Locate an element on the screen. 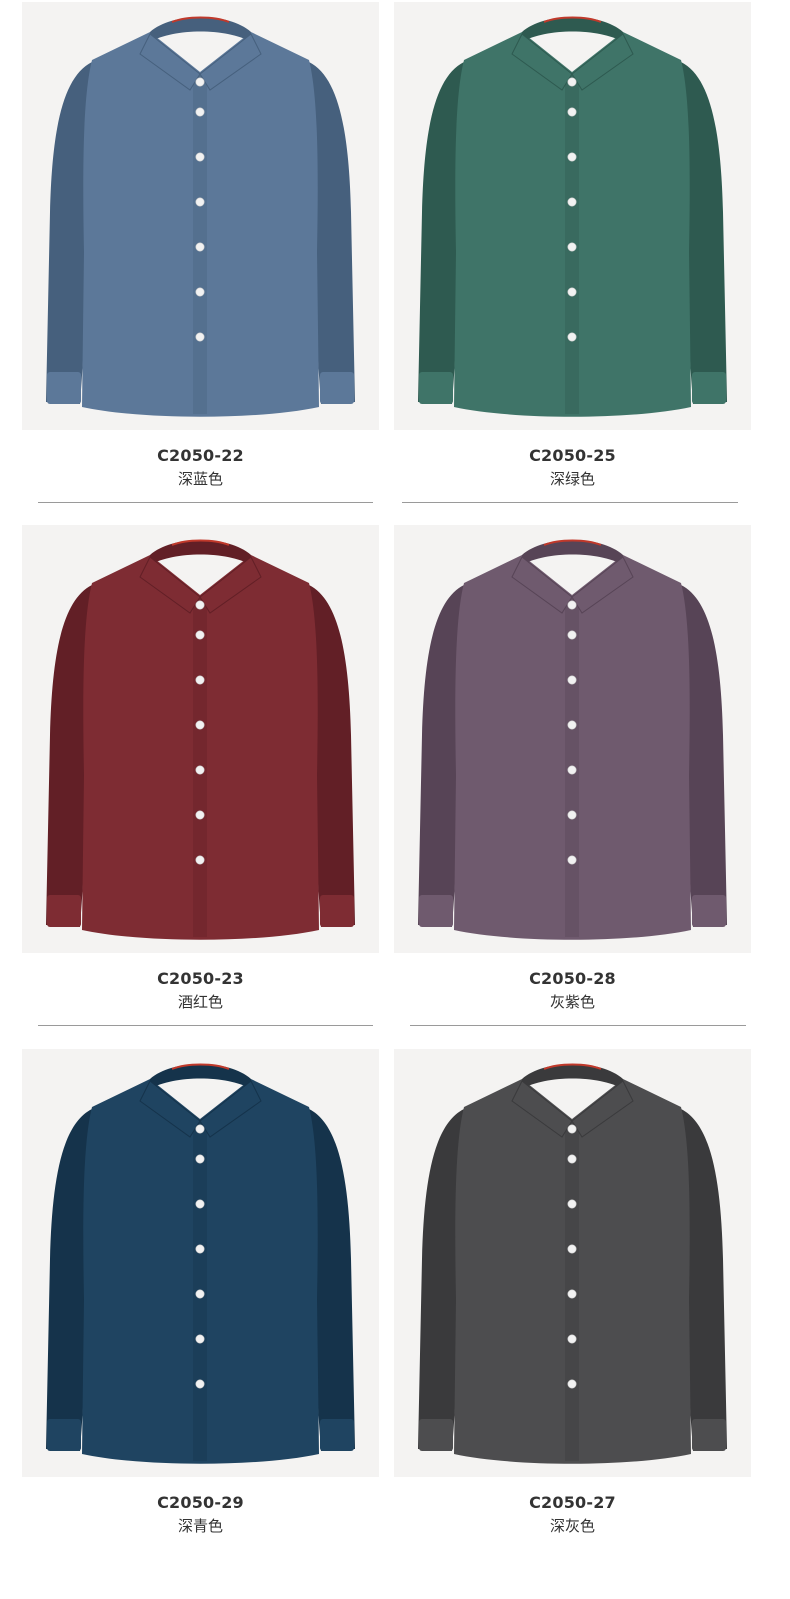  product-code: C2050-25 is located at coordinates (572, 455).